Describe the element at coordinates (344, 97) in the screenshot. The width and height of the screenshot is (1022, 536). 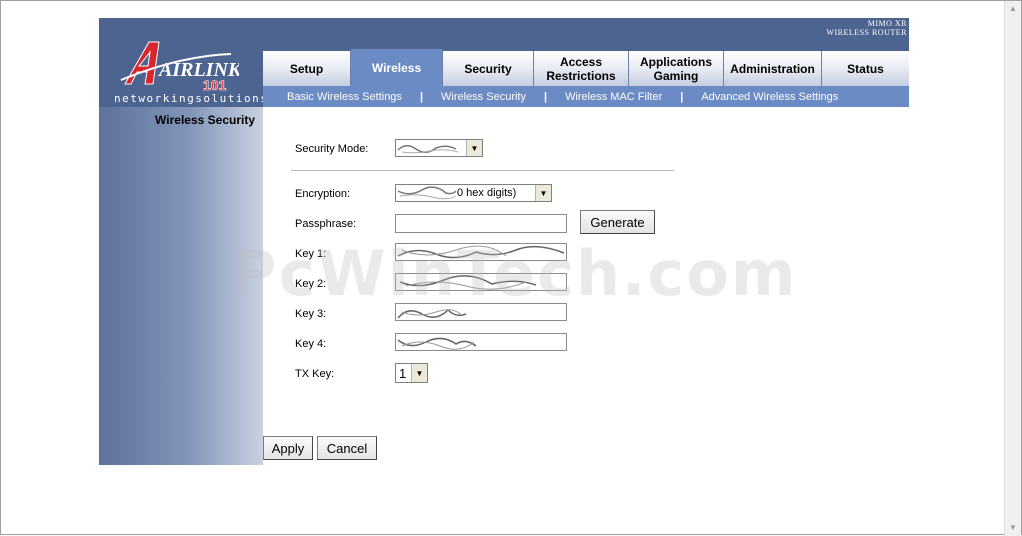
I see `subnav-basic-wireless-settings: Basic Wireless Settings` at that location.